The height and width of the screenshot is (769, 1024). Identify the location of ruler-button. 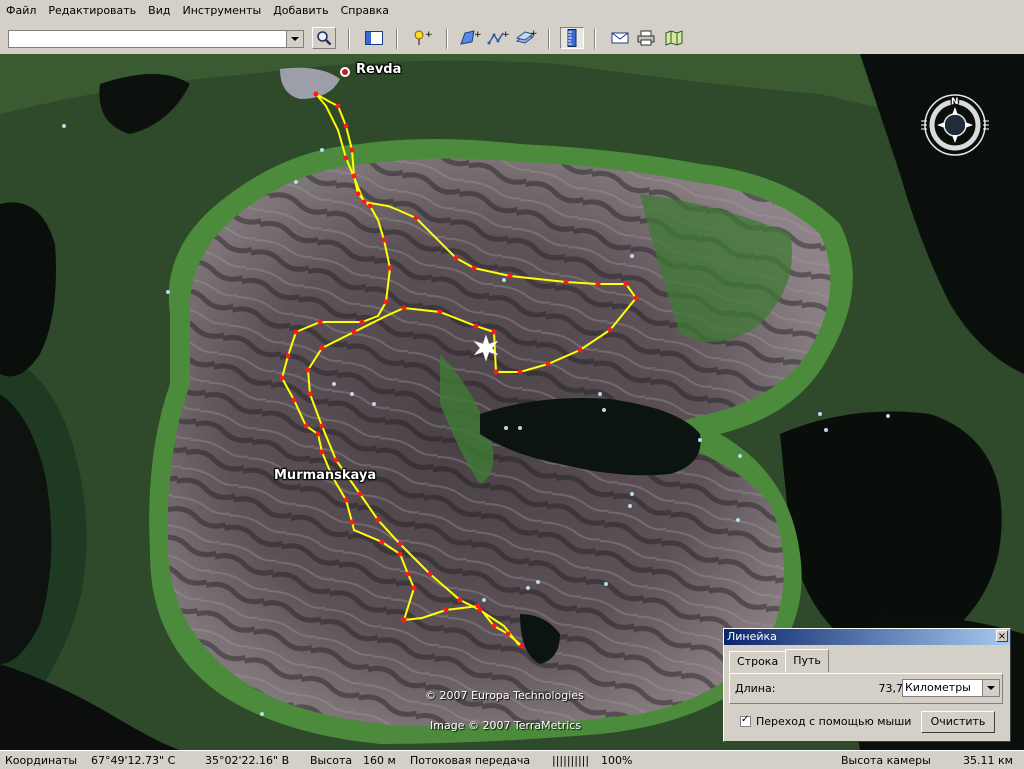
(572, 38).